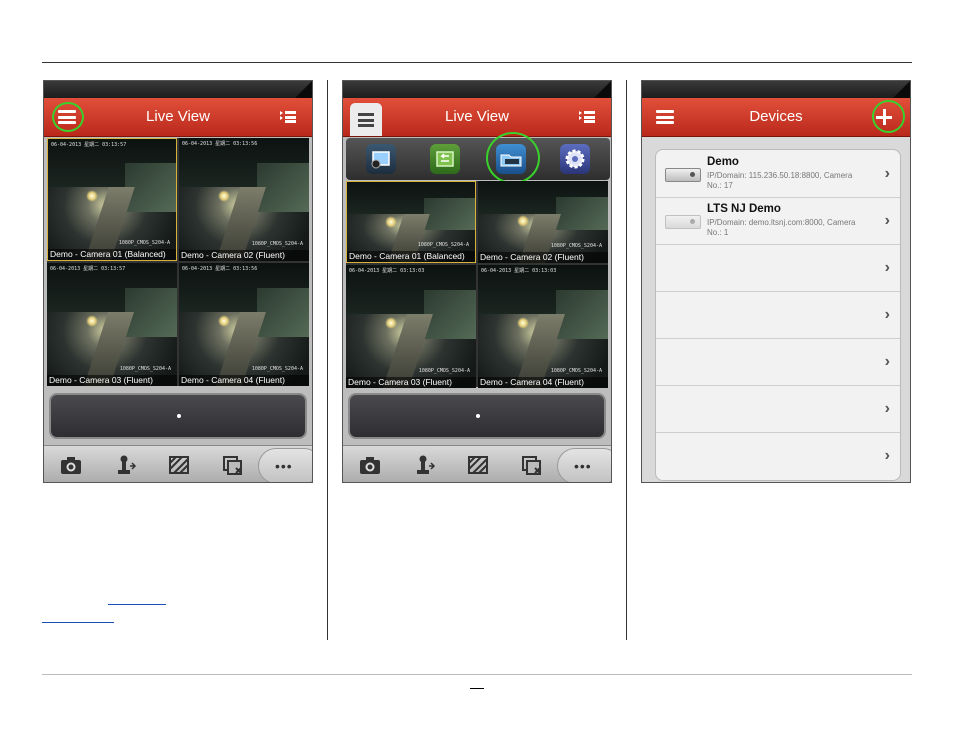 This screenshot has width=954, height=737. I want to click on menu-icon-strip, so click(478, 158).